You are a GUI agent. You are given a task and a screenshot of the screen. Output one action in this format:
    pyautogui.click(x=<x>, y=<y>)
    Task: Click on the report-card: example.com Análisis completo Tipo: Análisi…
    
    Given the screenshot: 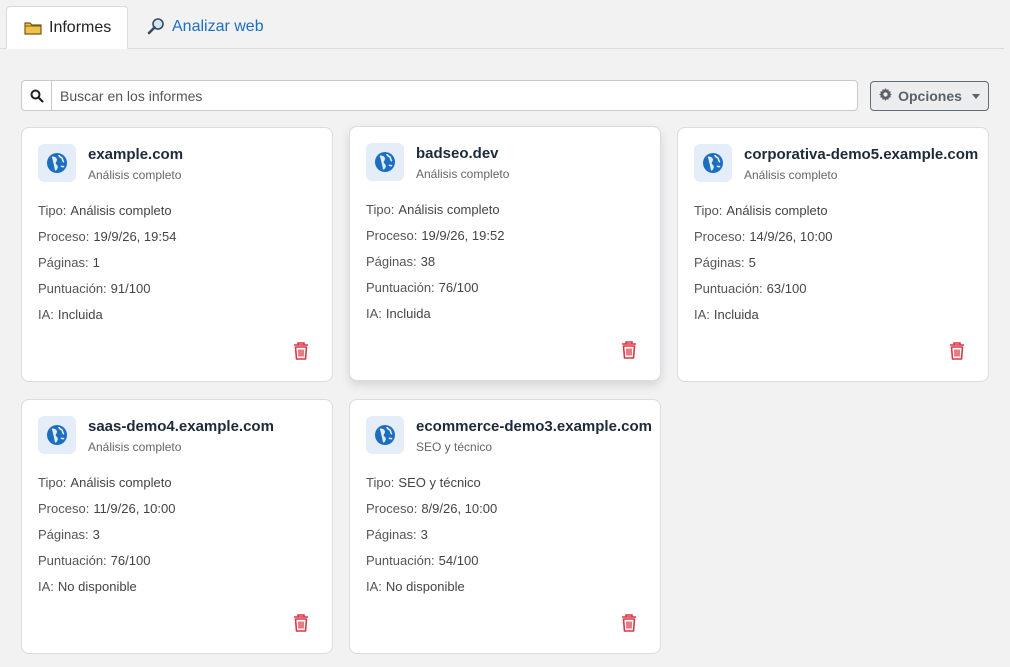 What is the action you would take?
    pyautogui.click(x=177, y=254)
    